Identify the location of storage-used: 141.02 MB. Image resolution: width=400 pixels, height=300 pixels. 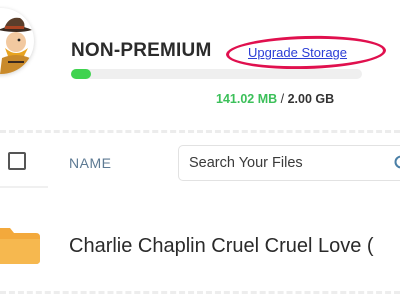
(247, 99).